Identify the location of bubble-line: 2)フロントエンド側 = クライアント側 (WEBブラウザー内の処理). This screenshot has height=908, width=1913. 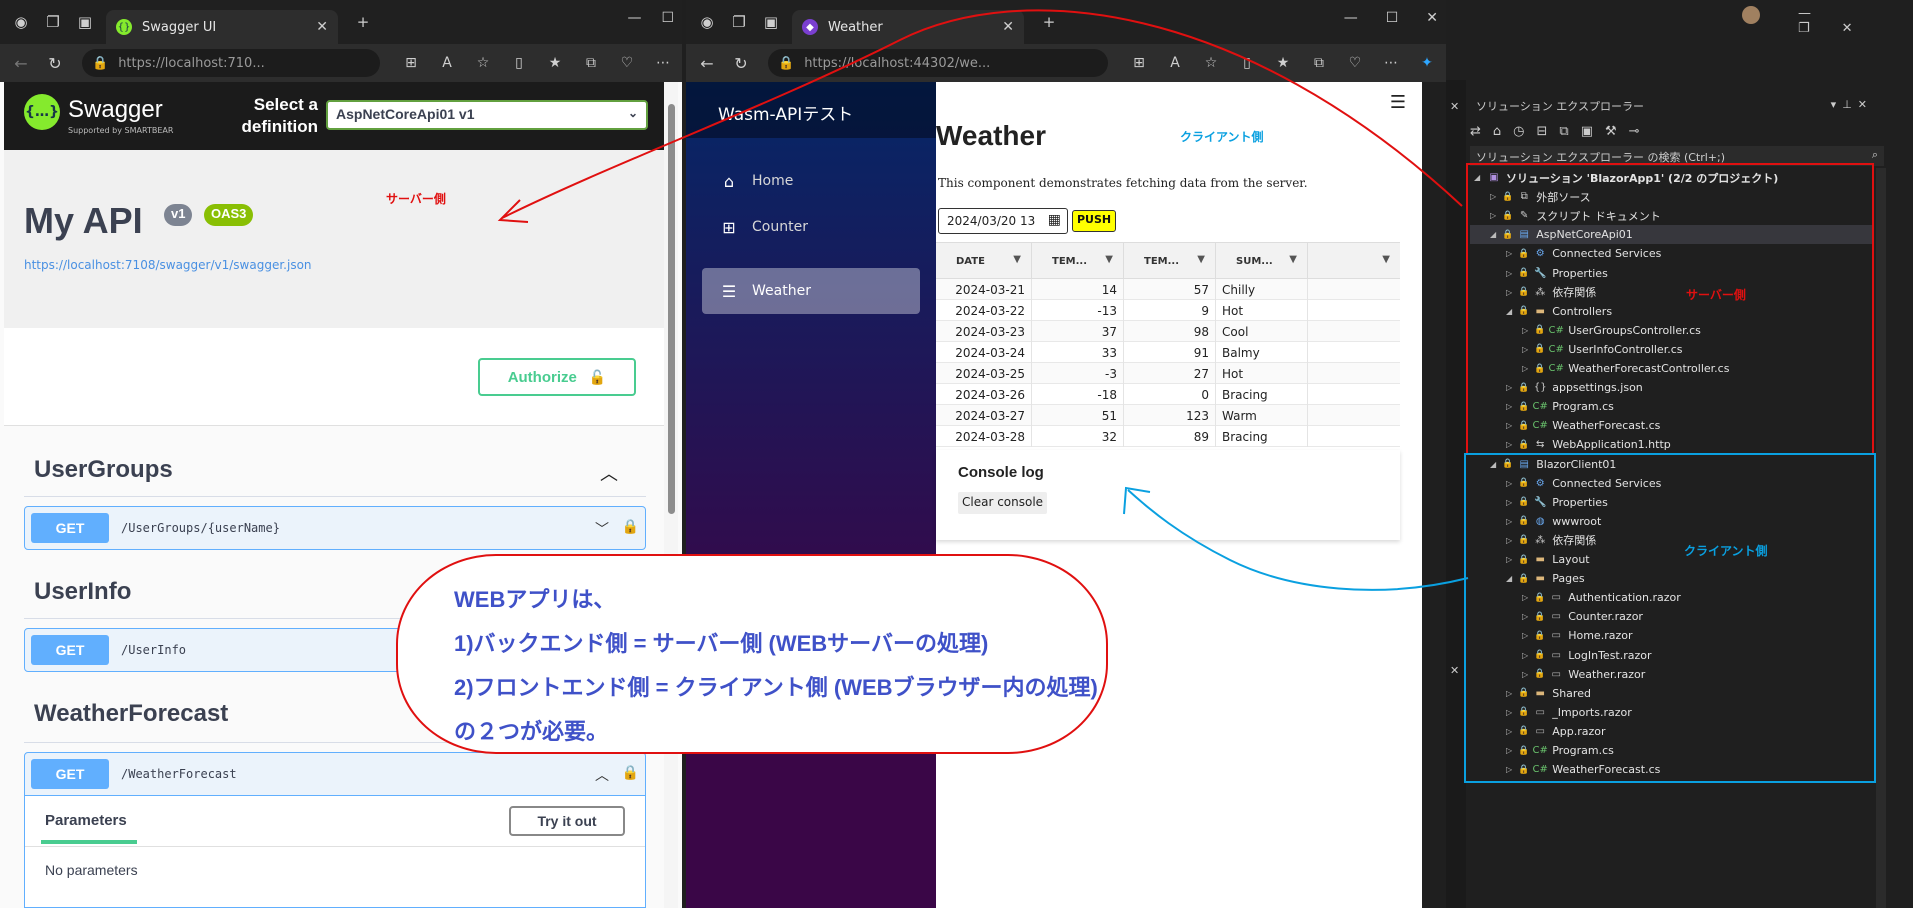
(776, 687).